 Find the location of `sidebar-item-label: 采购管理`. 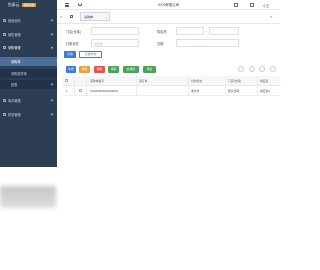

sidebar-item-label: 采购管理 is located at coordinates (14, 48).